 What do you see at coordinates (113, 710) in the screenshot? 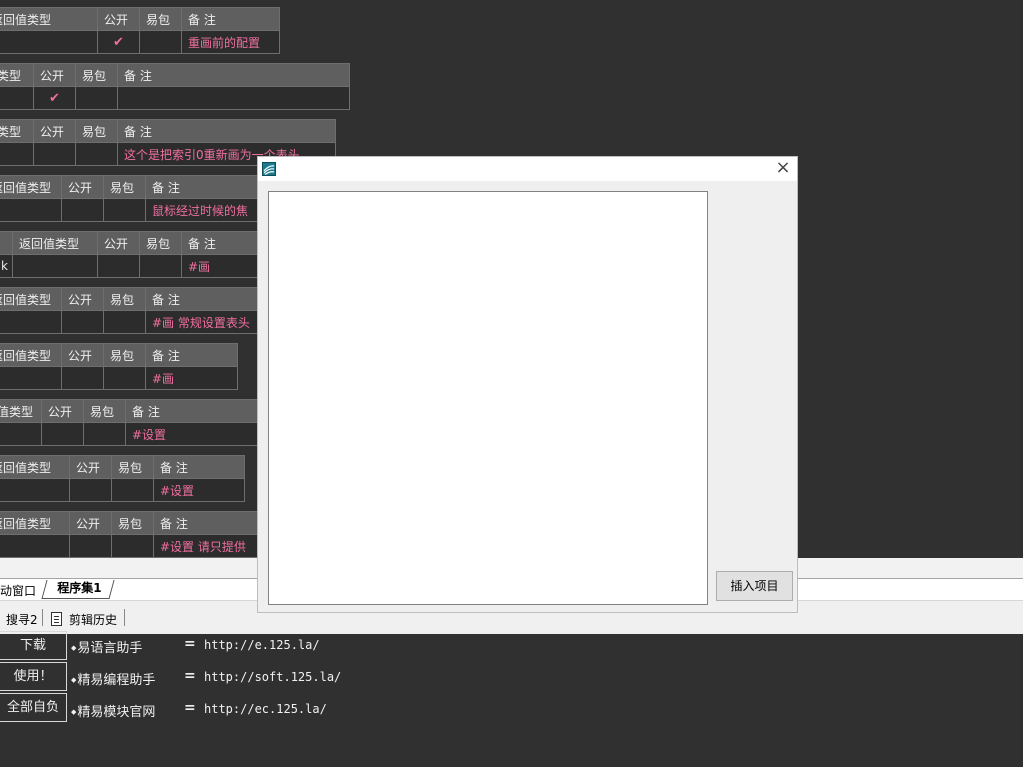
I see `link-name-module-site: 精易模块官网` at bounding box center [113, 710].